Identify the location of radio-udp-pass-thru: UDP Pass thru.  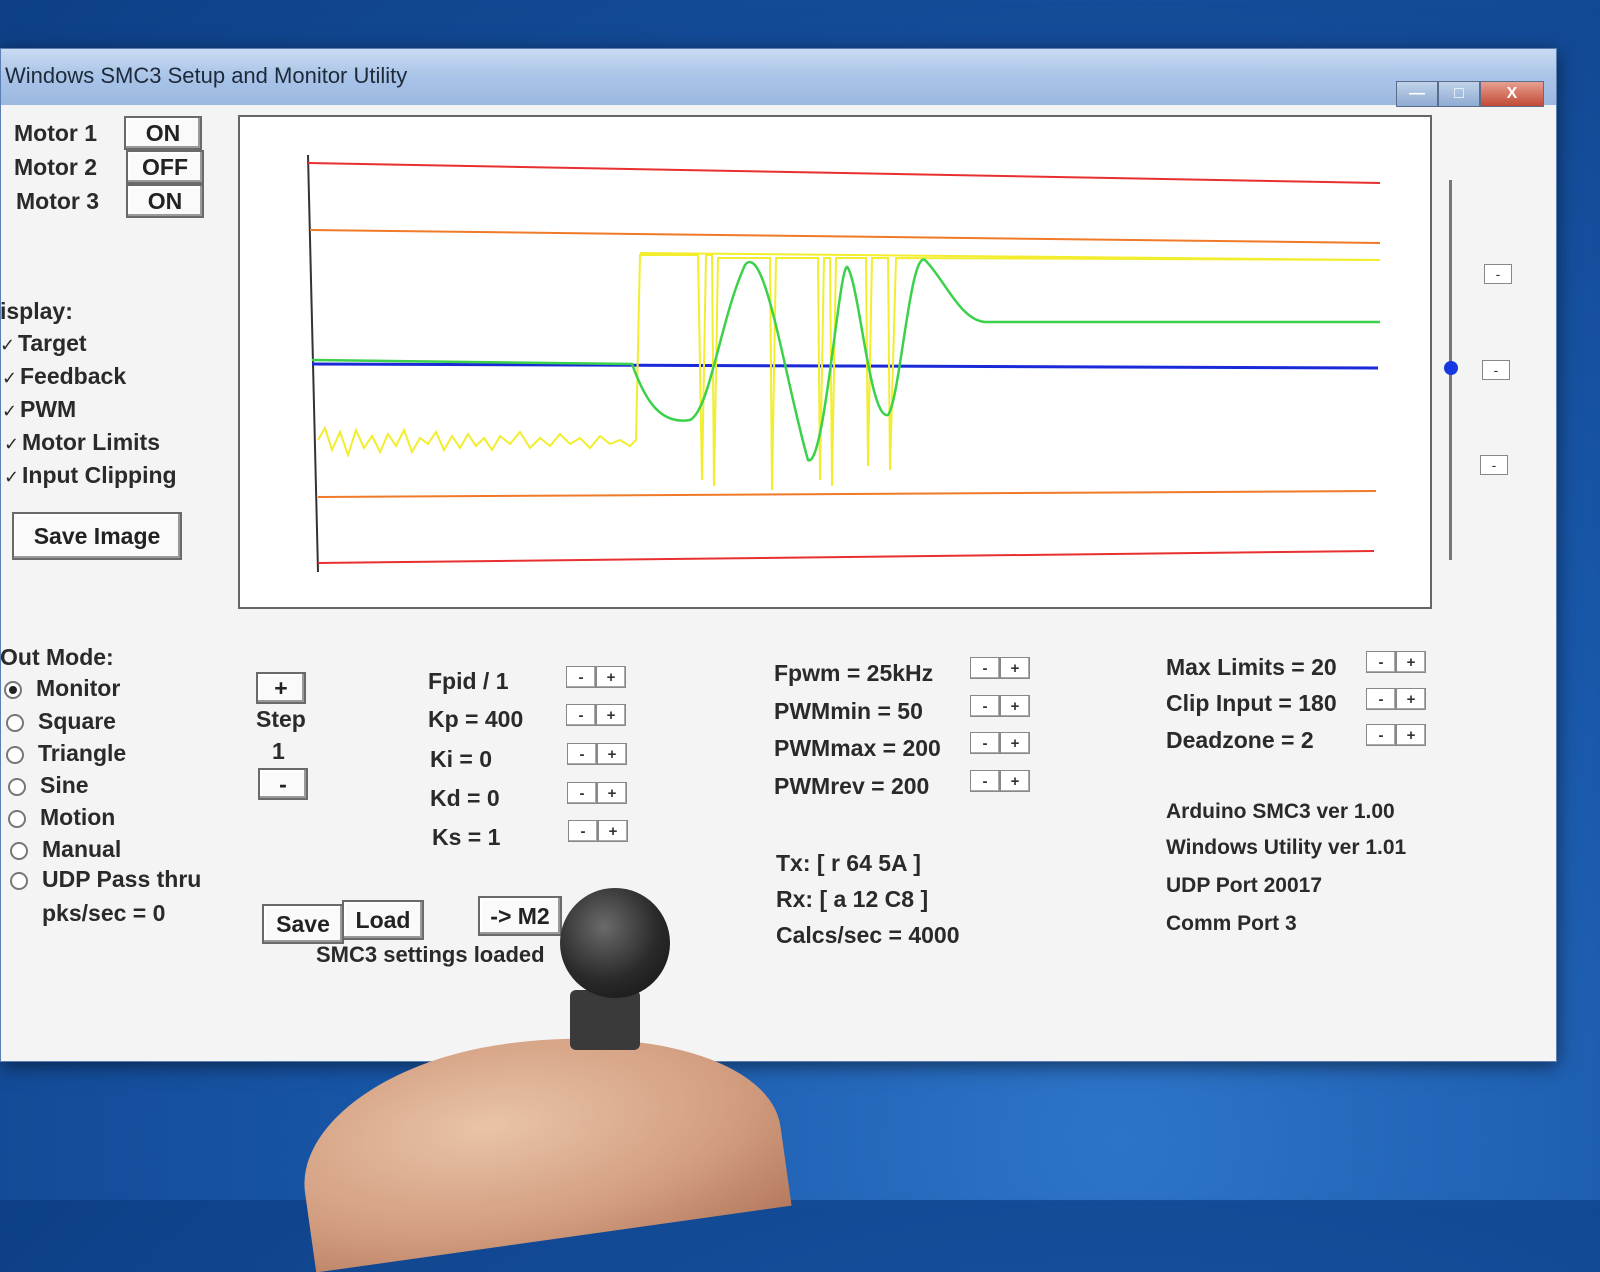
(105, 879).